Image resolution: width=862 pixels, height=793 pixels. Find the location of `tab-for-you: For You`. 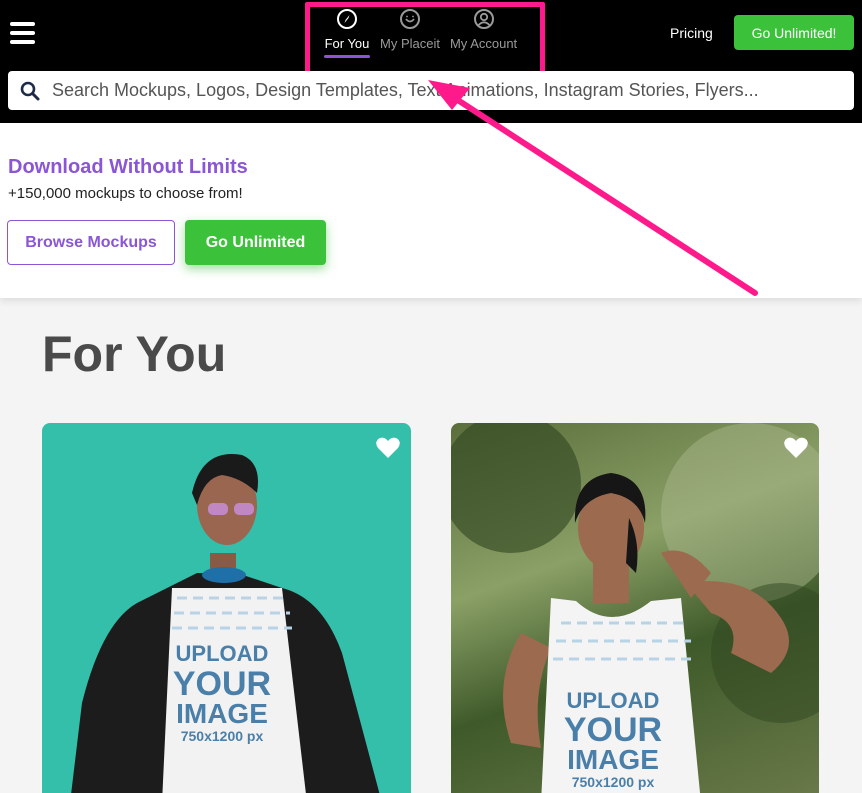

tab-for-you: For You is located at coordinates (347, 33).